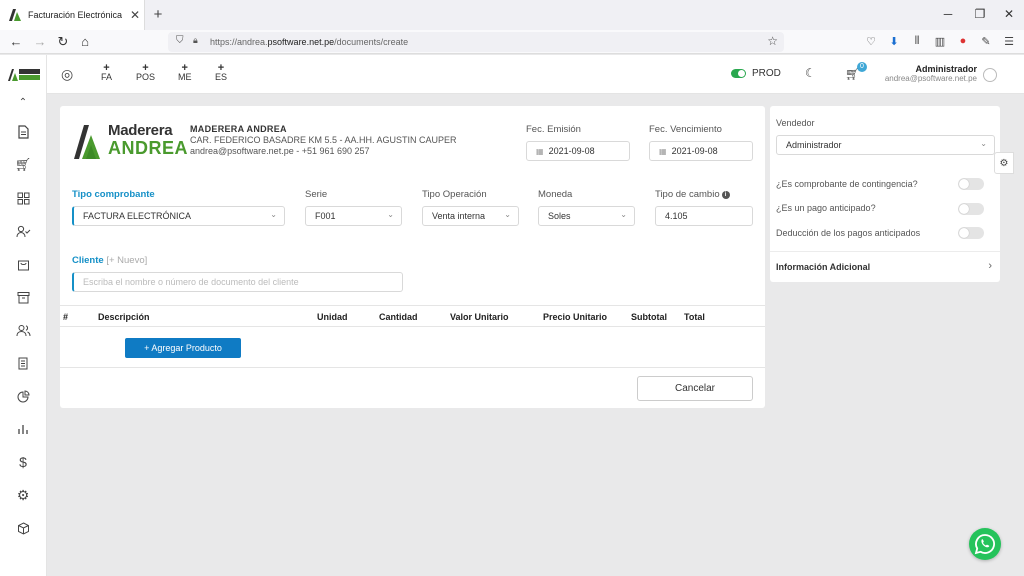 The width and height of the screenshot is (1024, 576). I want to click on shopping-cart-icon: 🛒︎, so click(23, 165).